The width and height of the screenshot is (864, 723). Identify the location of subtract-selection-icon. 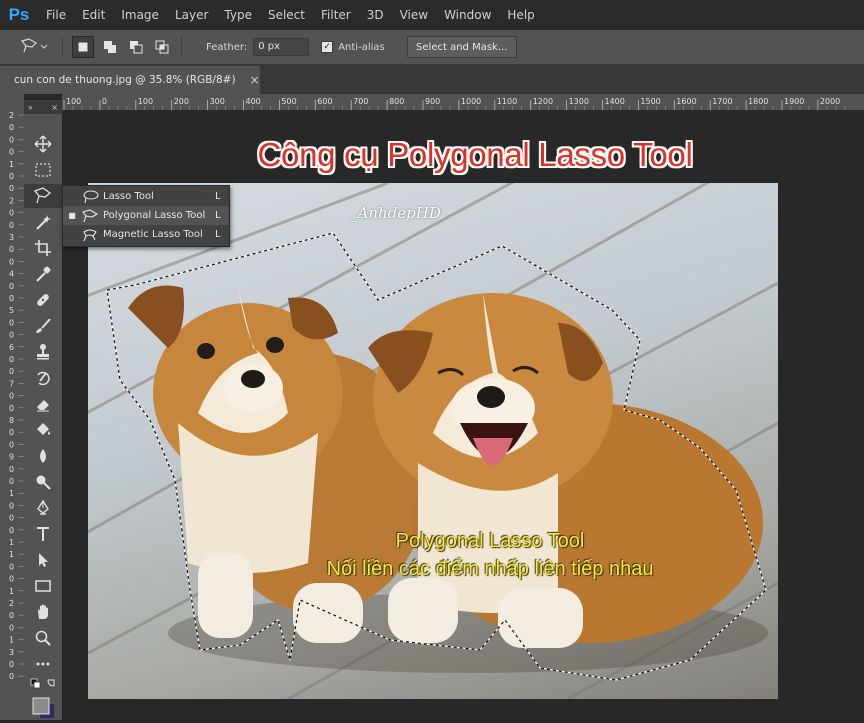
(136, 47).